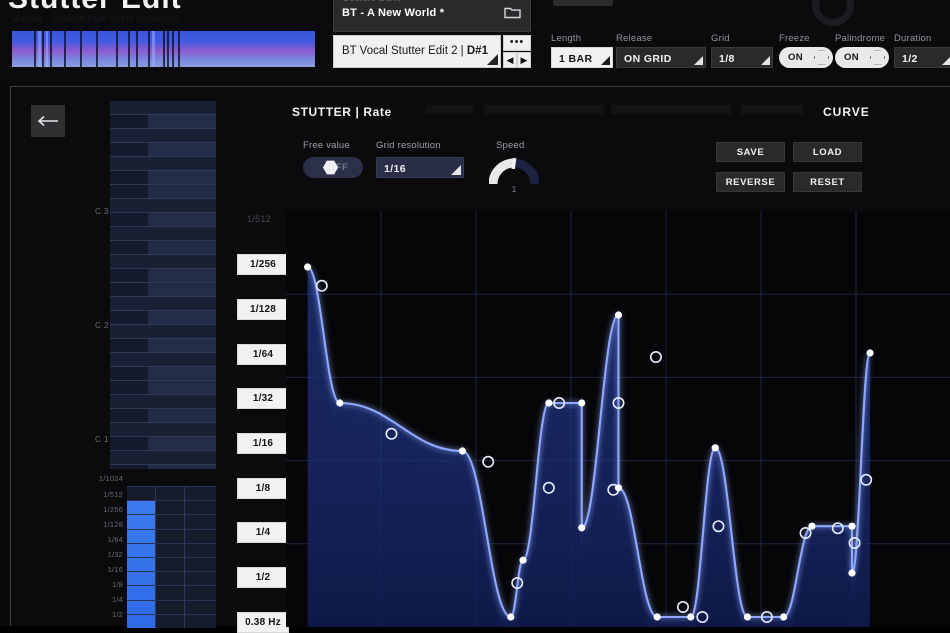 The image size is (950, 633). I want to click on folder-icon, so click(512, 12).